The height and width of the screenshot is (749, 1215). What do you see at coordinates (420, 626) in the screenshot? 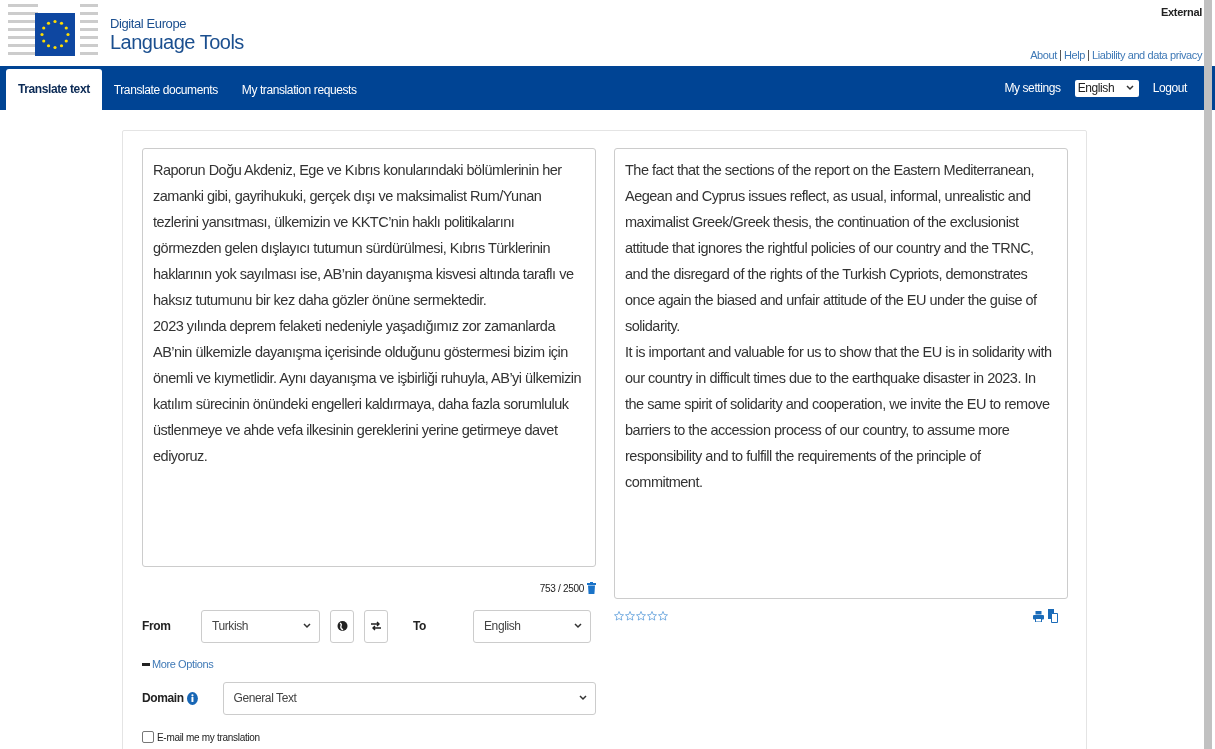
I see `to-label: To` at bounding box center [420, 626].